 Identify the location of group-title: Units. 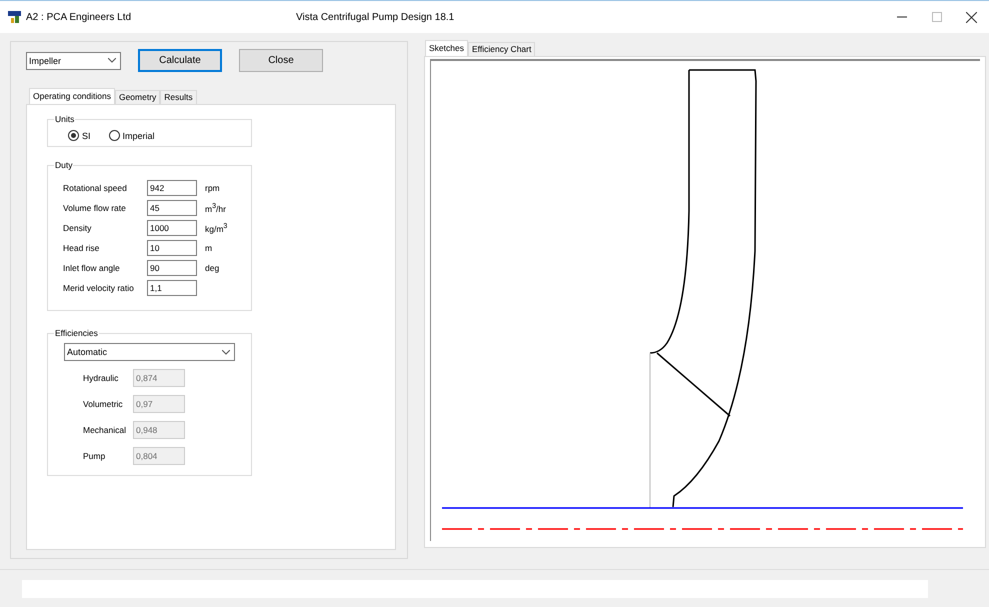
(65, 119).